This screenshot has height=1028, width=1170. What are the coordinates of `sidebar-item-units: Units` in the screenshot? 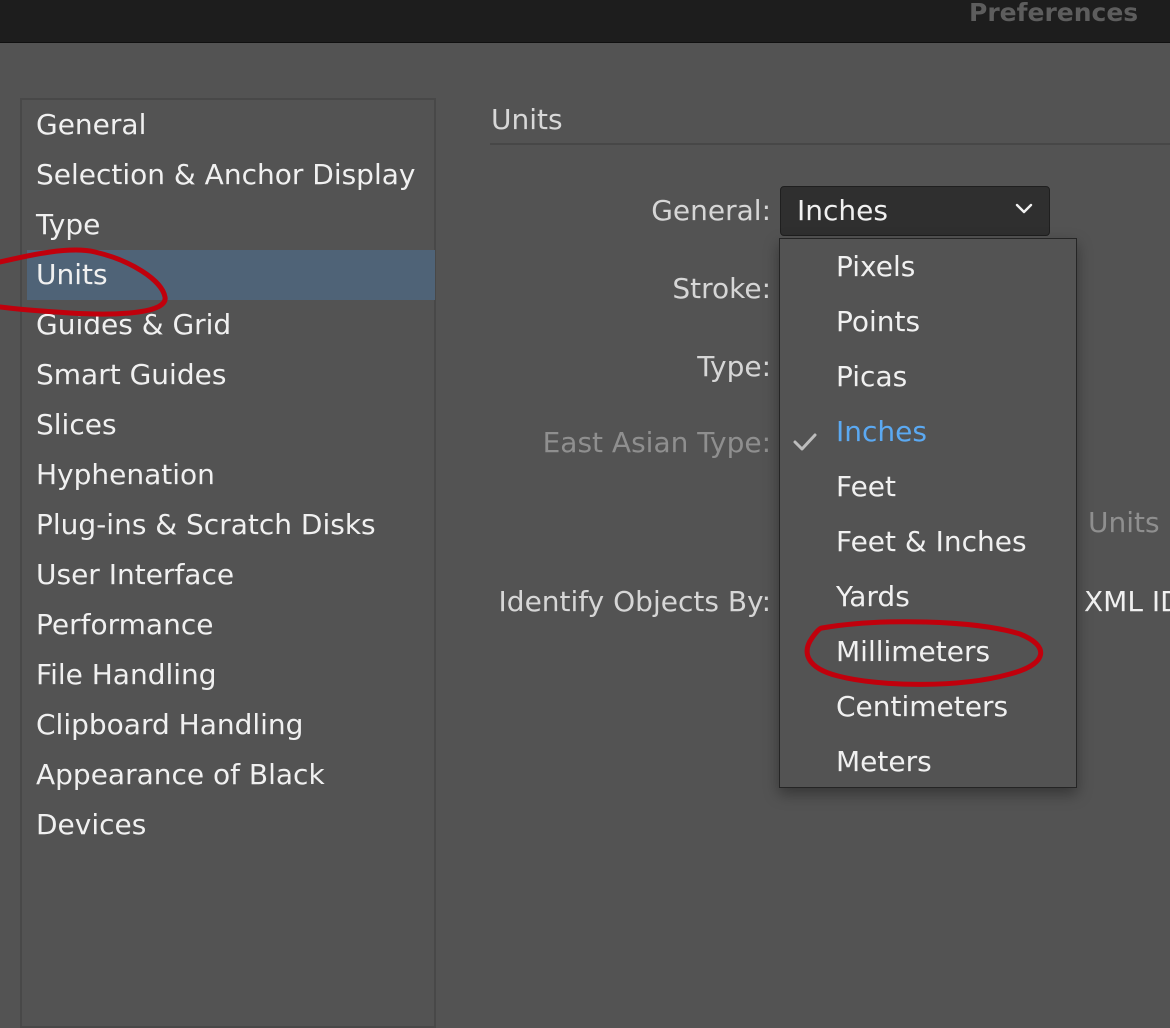 It's located at (231, 275).